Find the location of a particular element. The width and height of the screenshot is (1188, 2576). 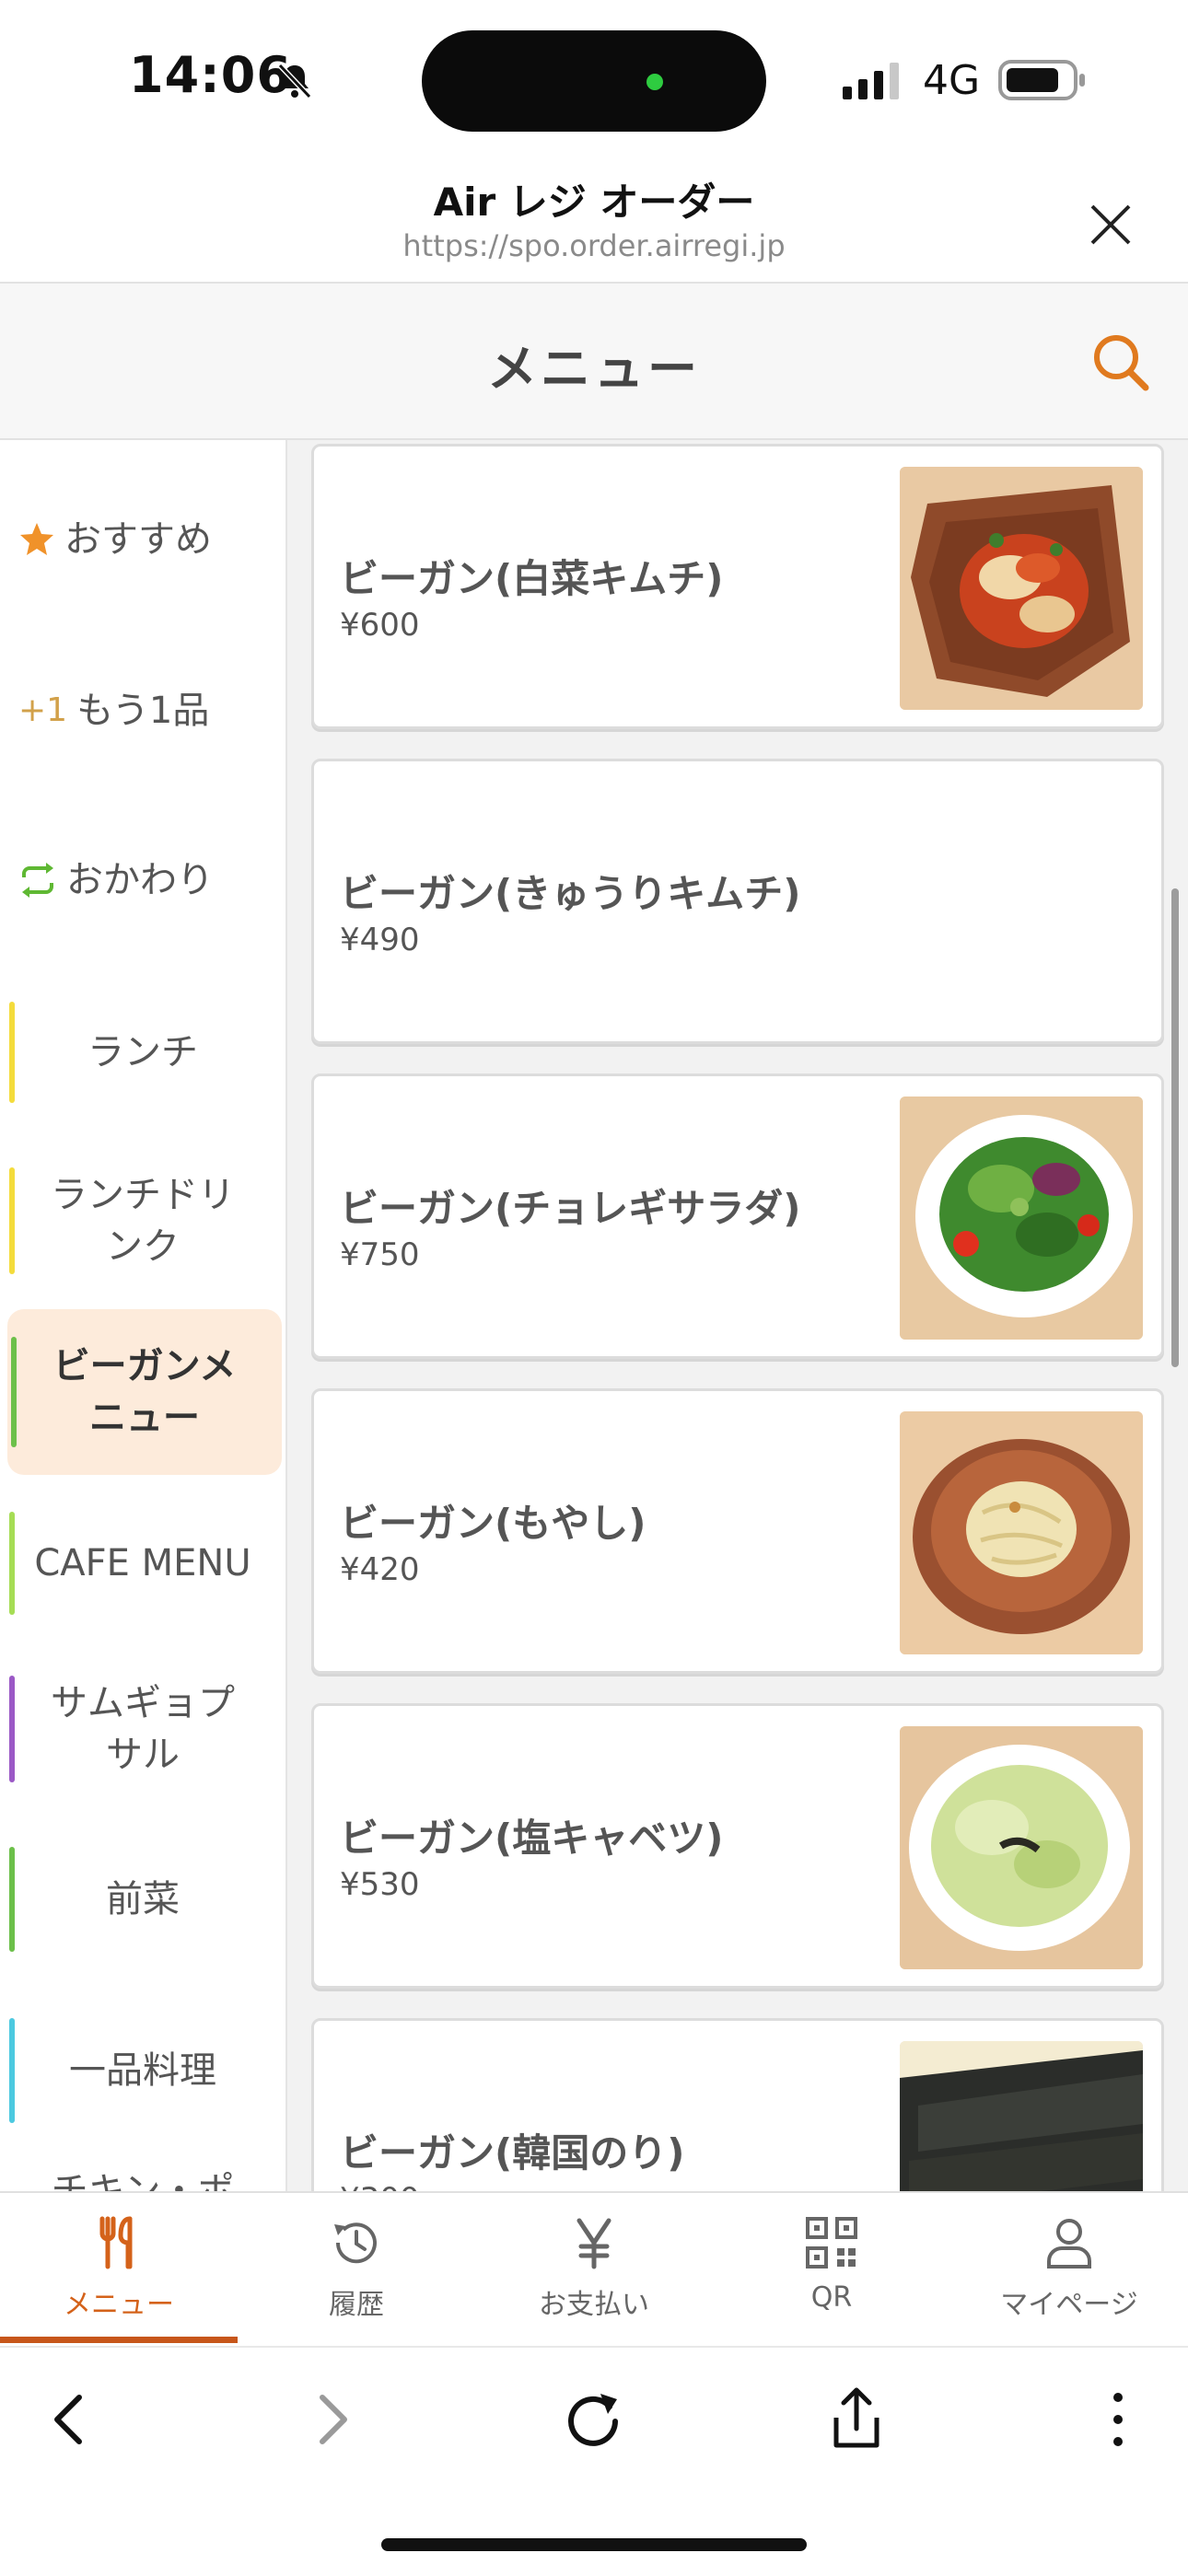

sidebar-item-label: ランチドリンク is located at coordinates (143, 1221).